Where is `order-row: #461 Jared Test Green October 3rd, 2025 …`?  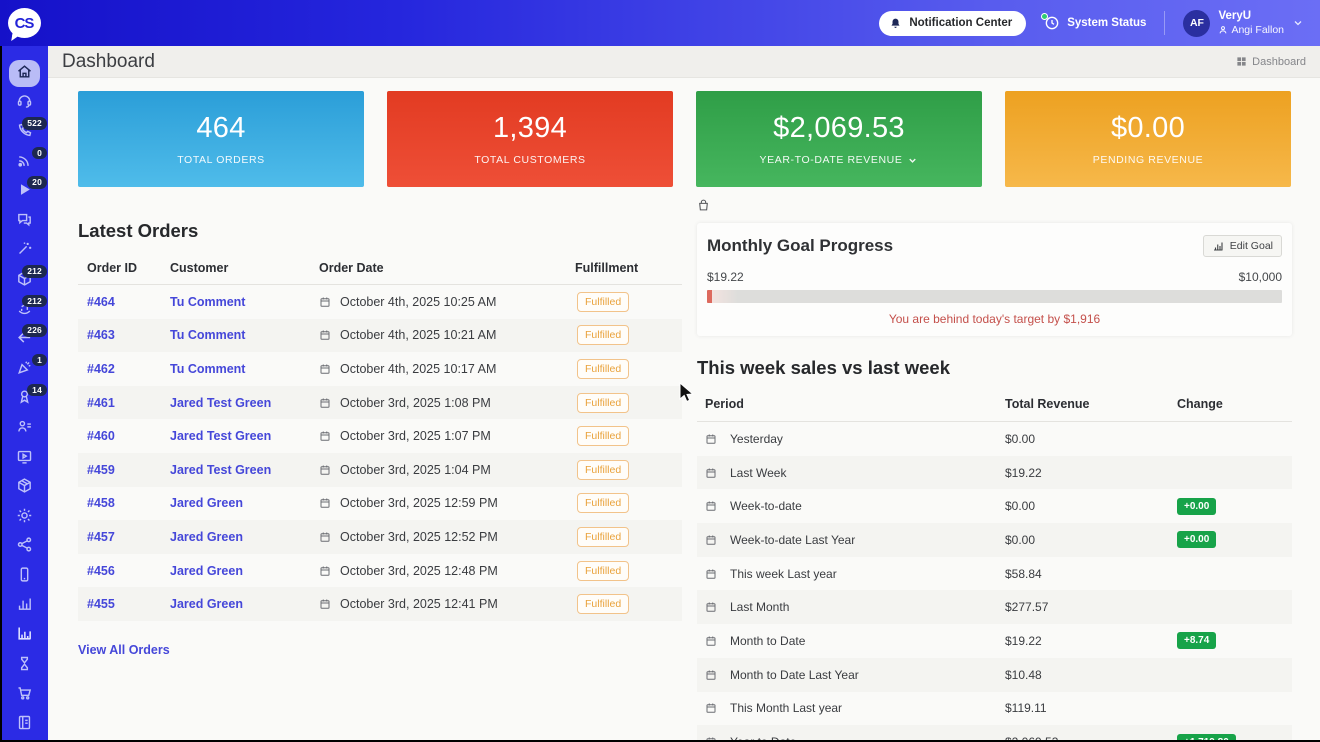
order-row: #461 Jared Test Green October 3rd, 2025 … is located at coordinates (380, 402).